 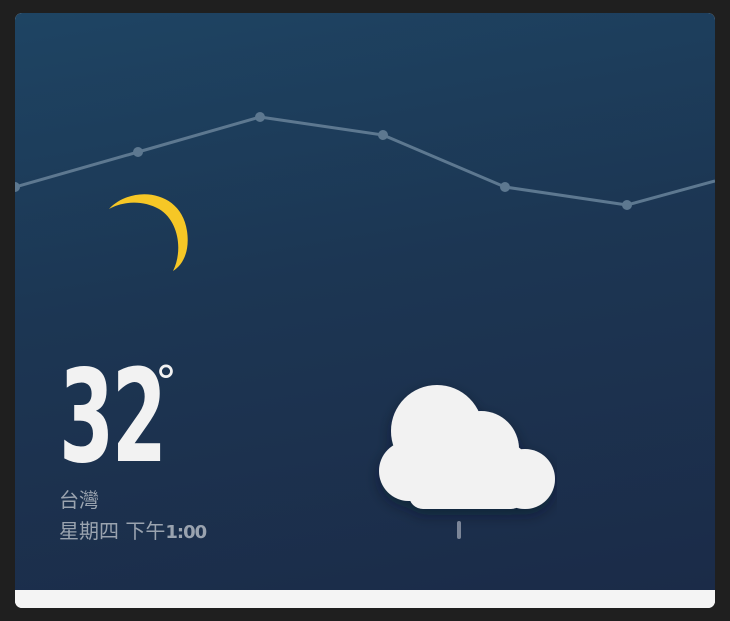 I want to click on datetime-label: 星期四 下午1:00, so click(x=133, y=532).